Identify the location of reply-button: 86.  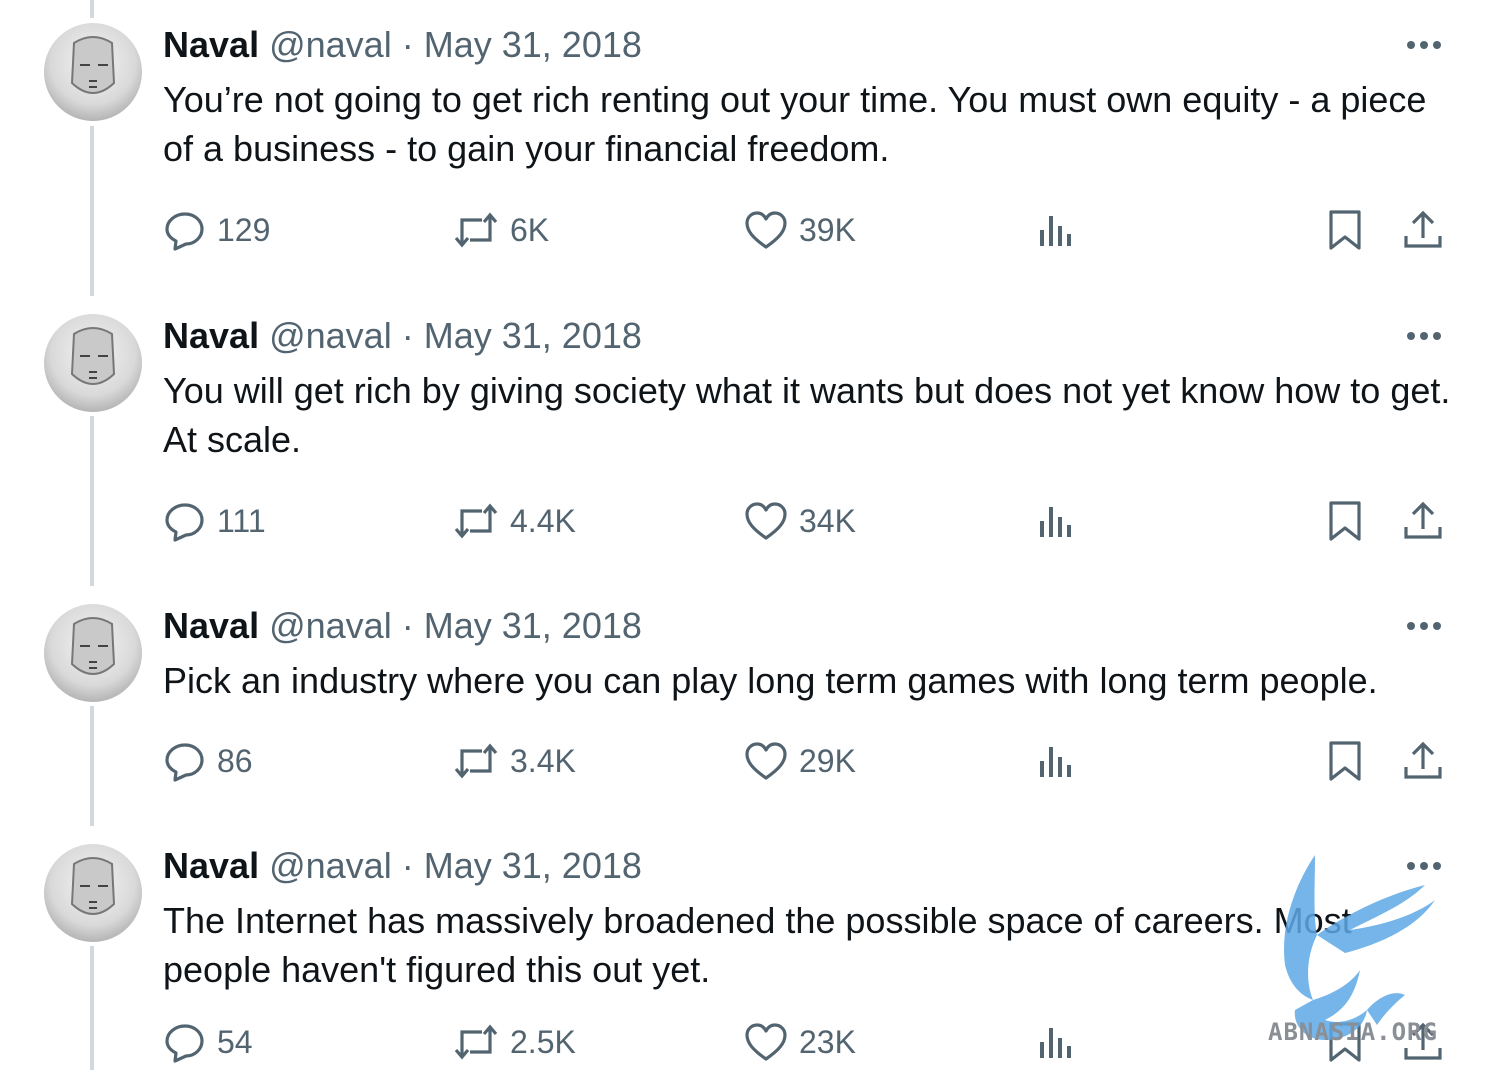
(208, 761).